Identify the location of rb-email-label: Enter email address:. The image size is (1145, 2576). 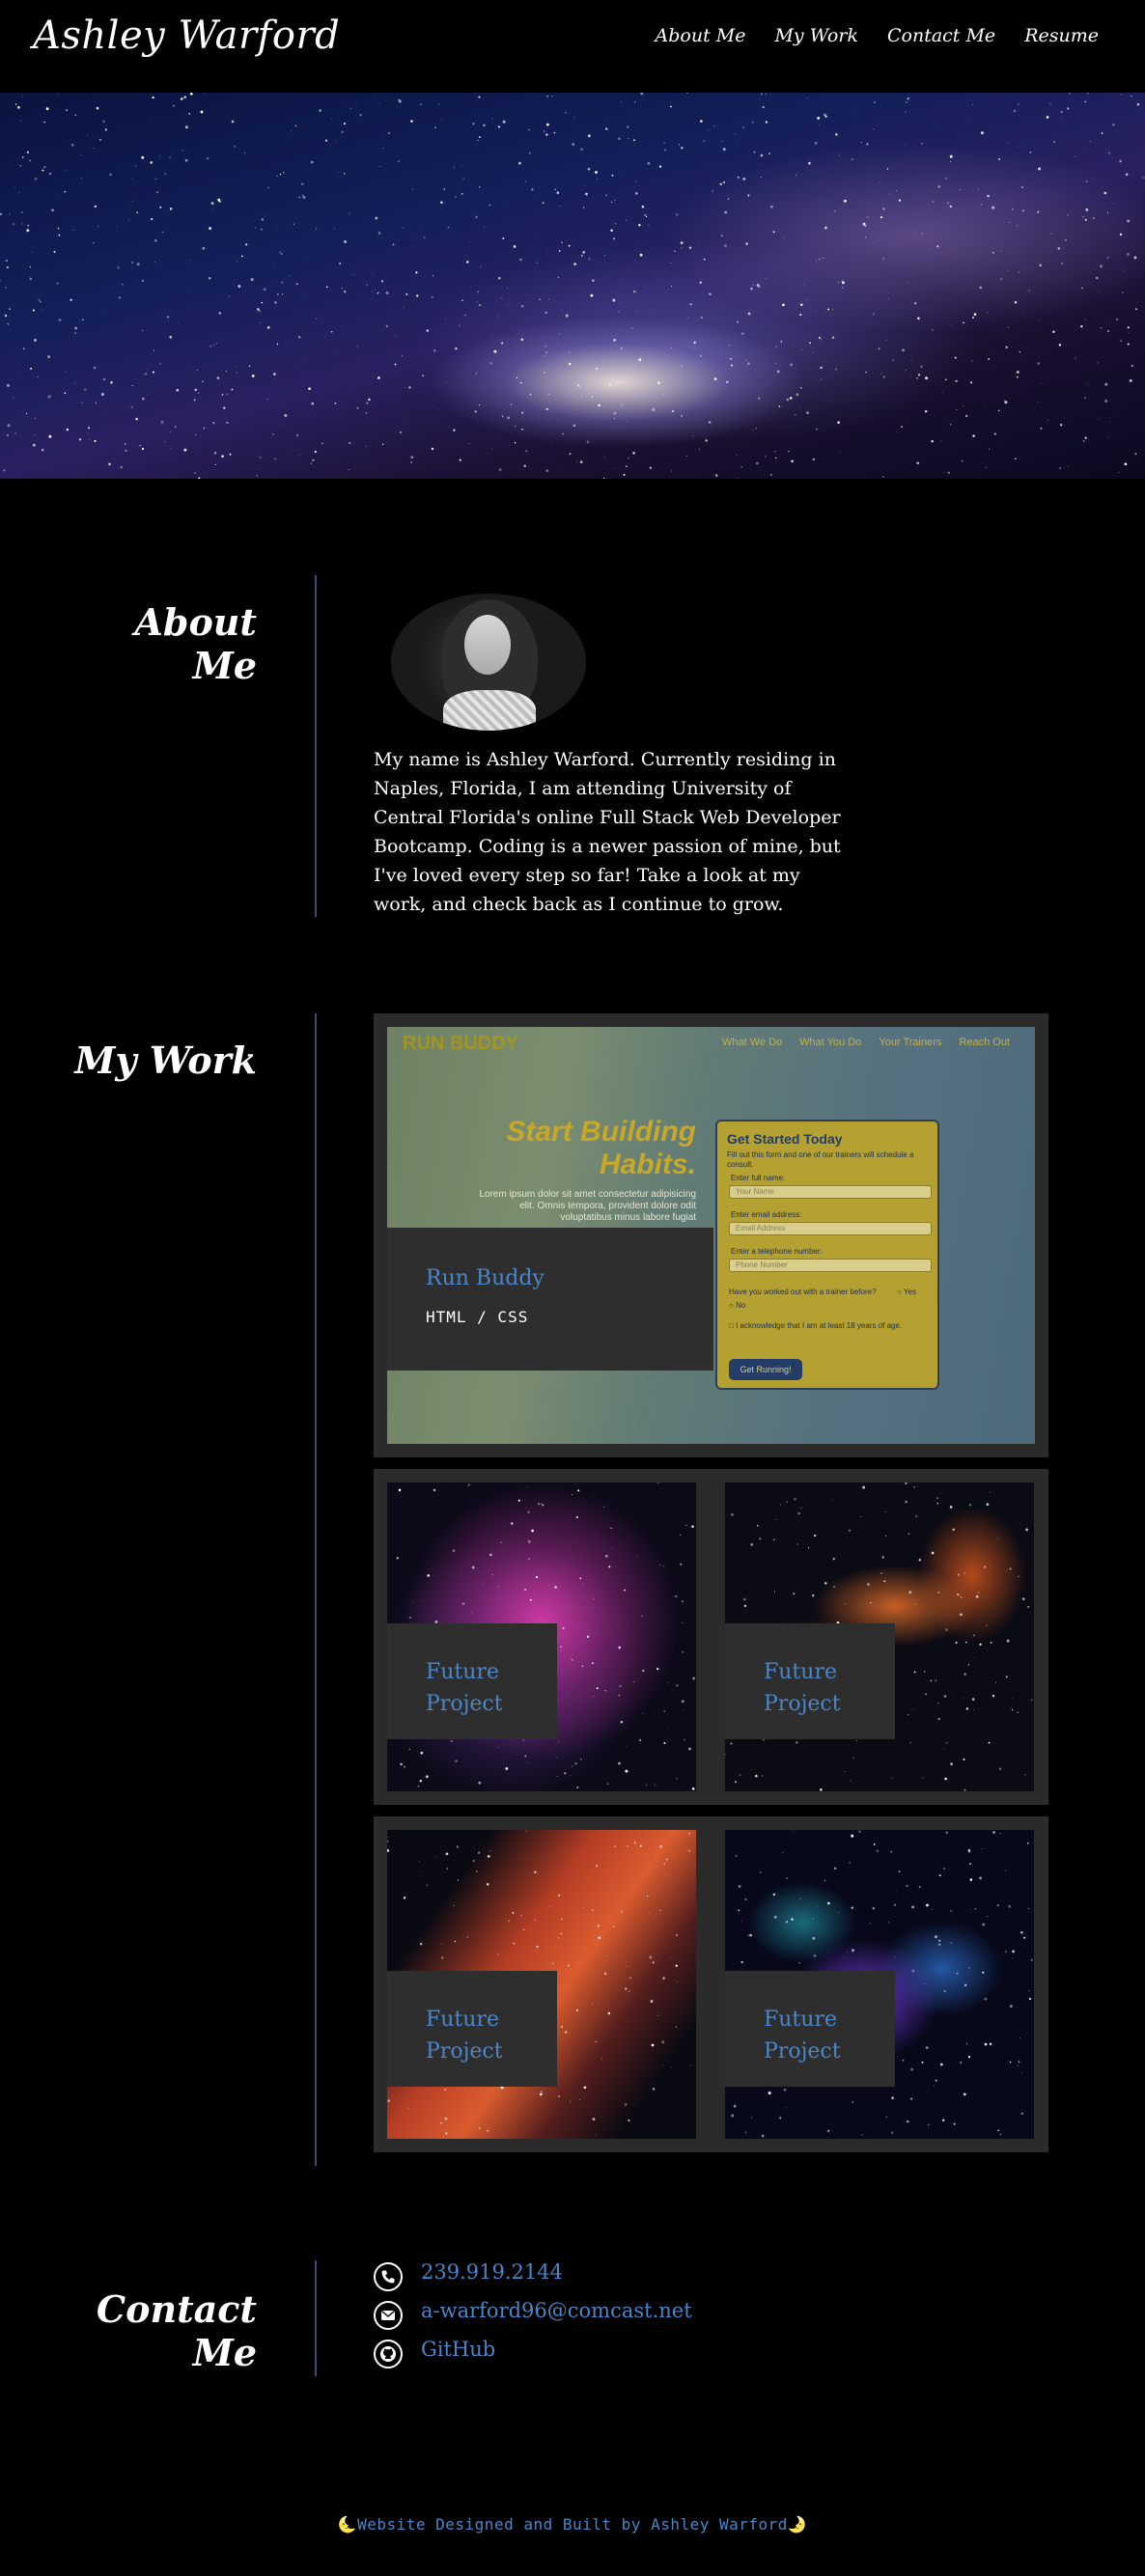
(766, 1214).